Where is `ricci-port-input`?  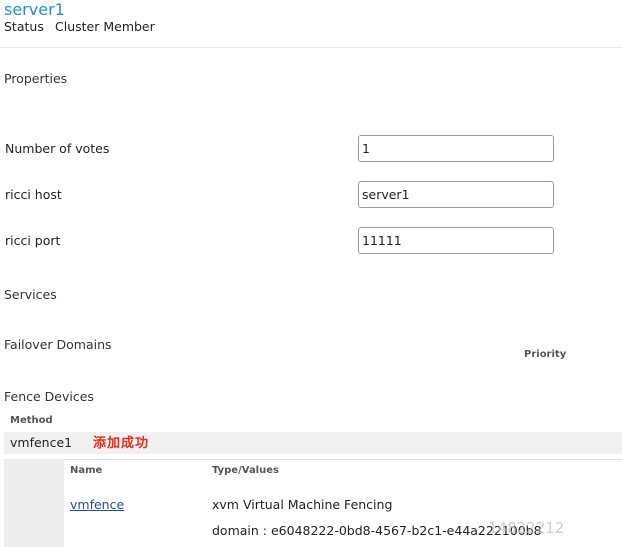 ricci-port-input is located at coordinates (456, 240).